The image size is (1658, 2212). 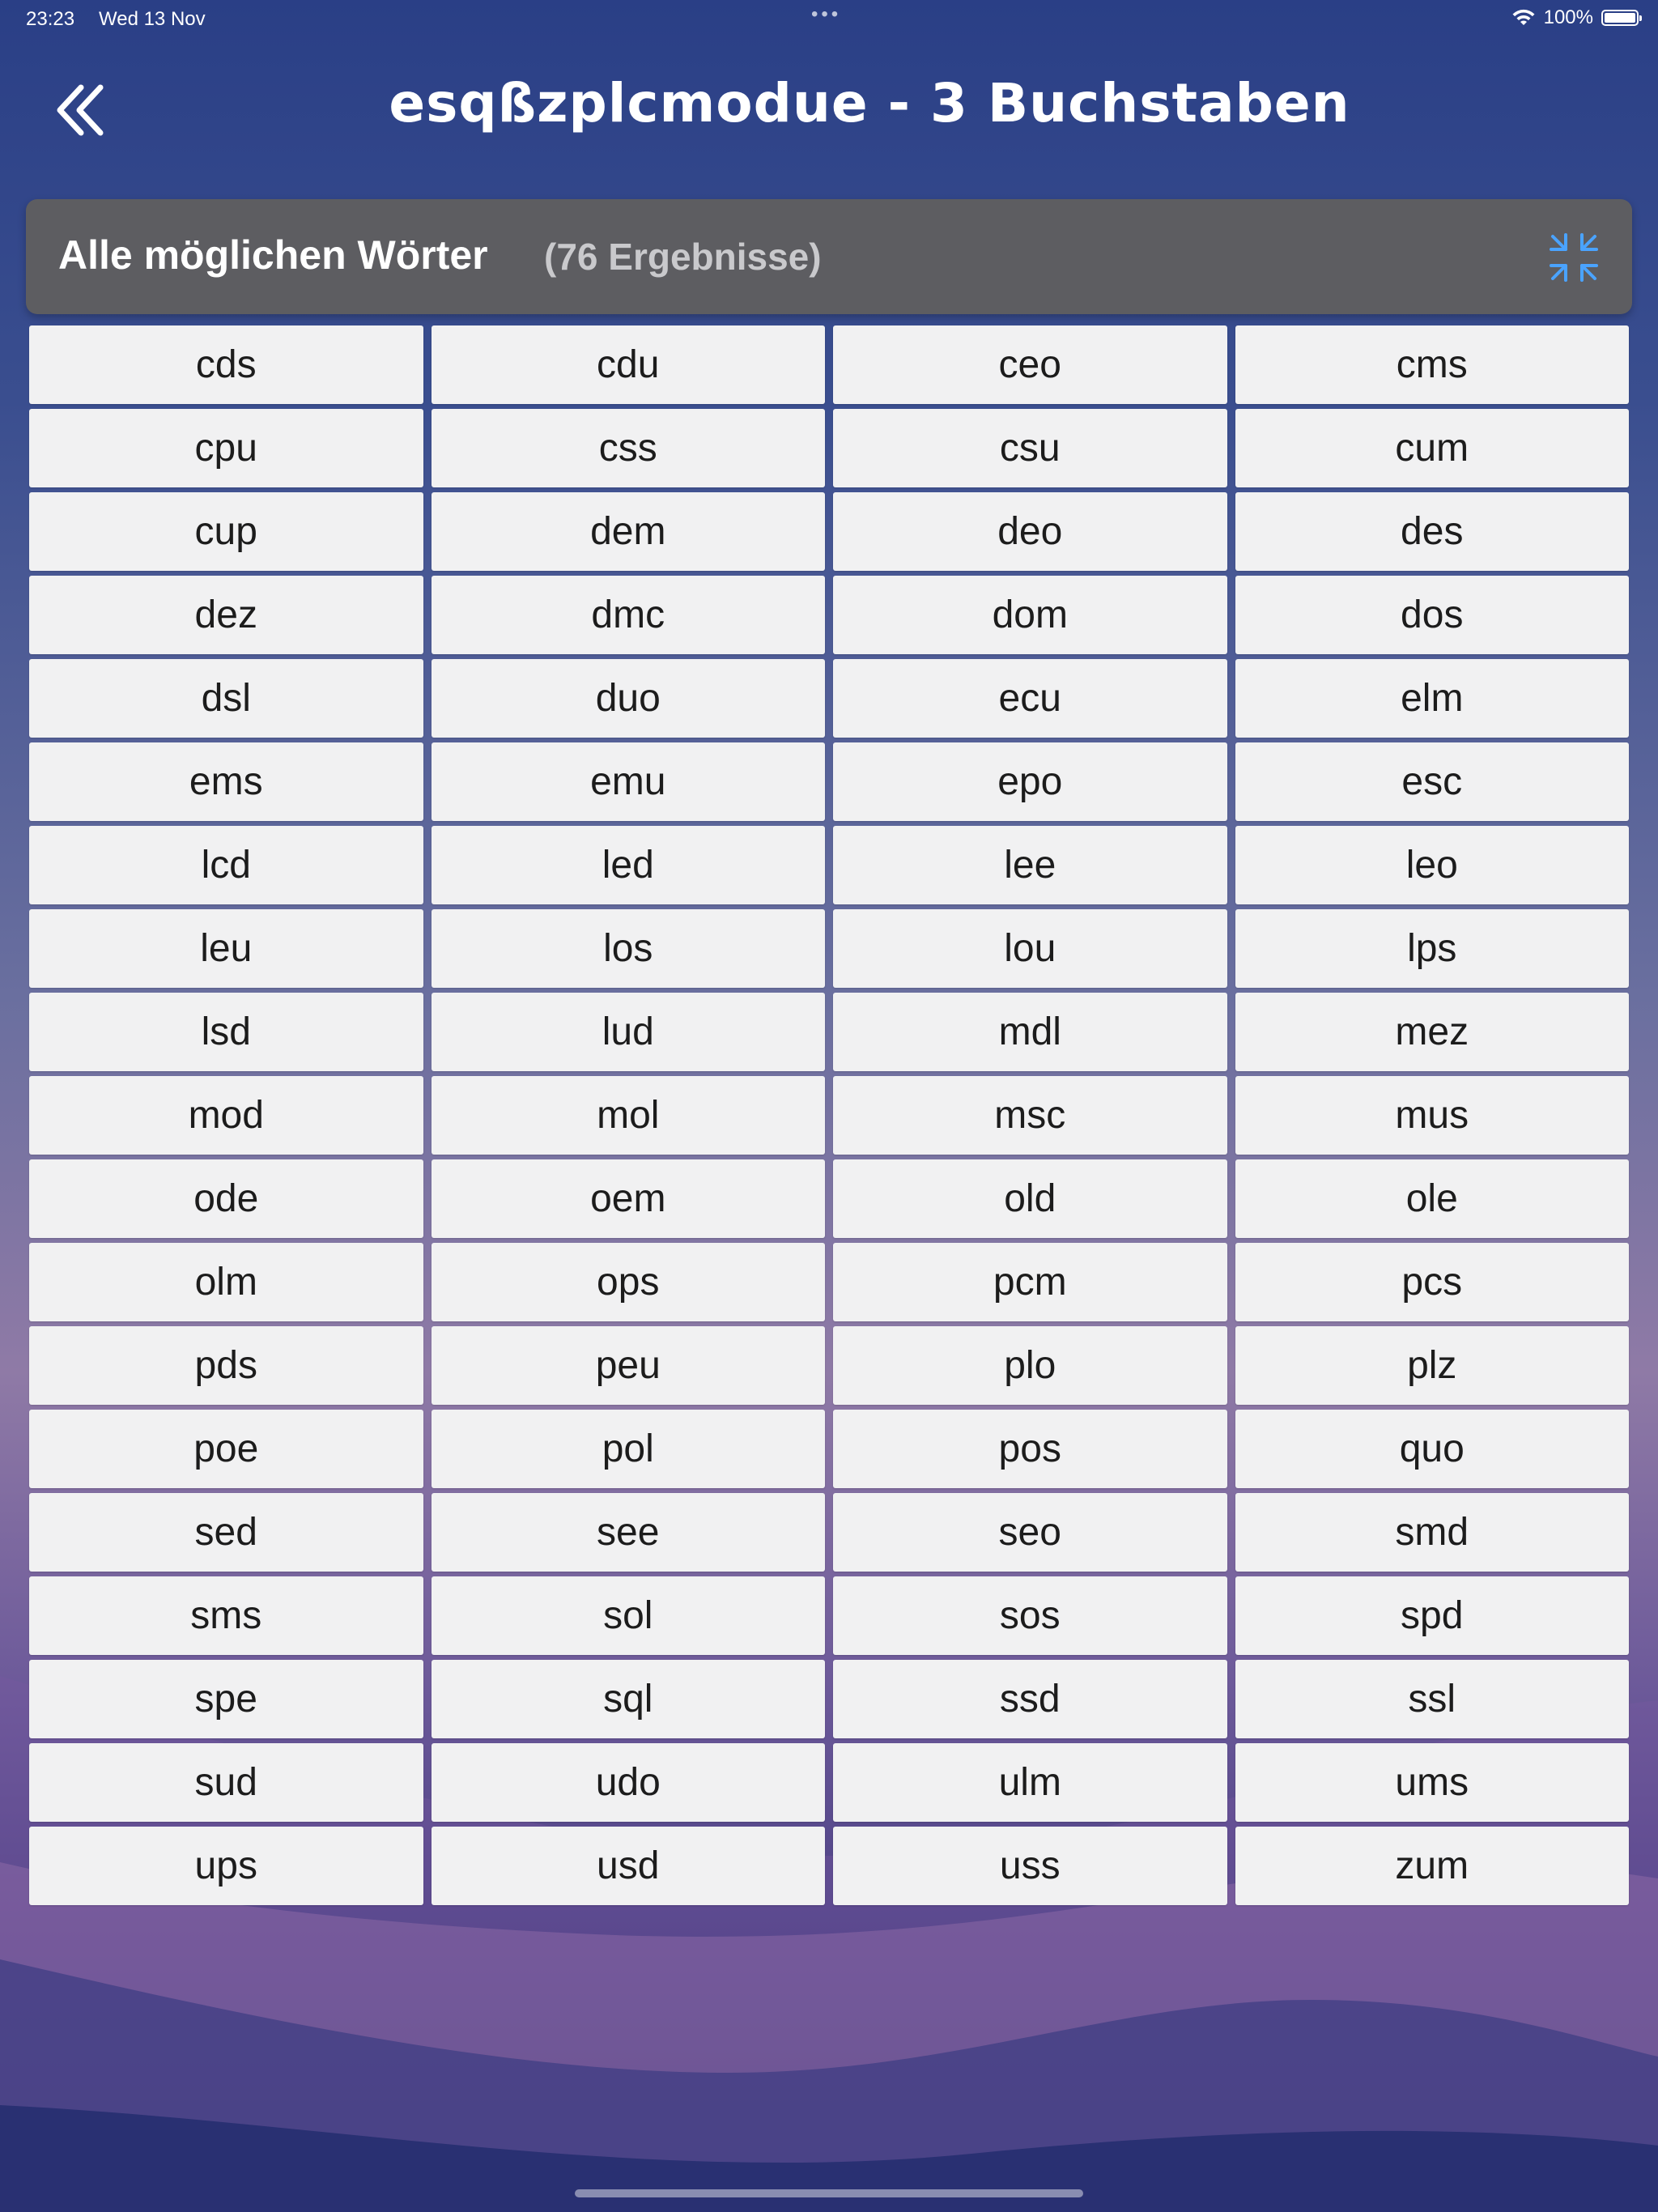 I want to click on results-title: Alle möglichen Wörter, so click(x=273, y=255).